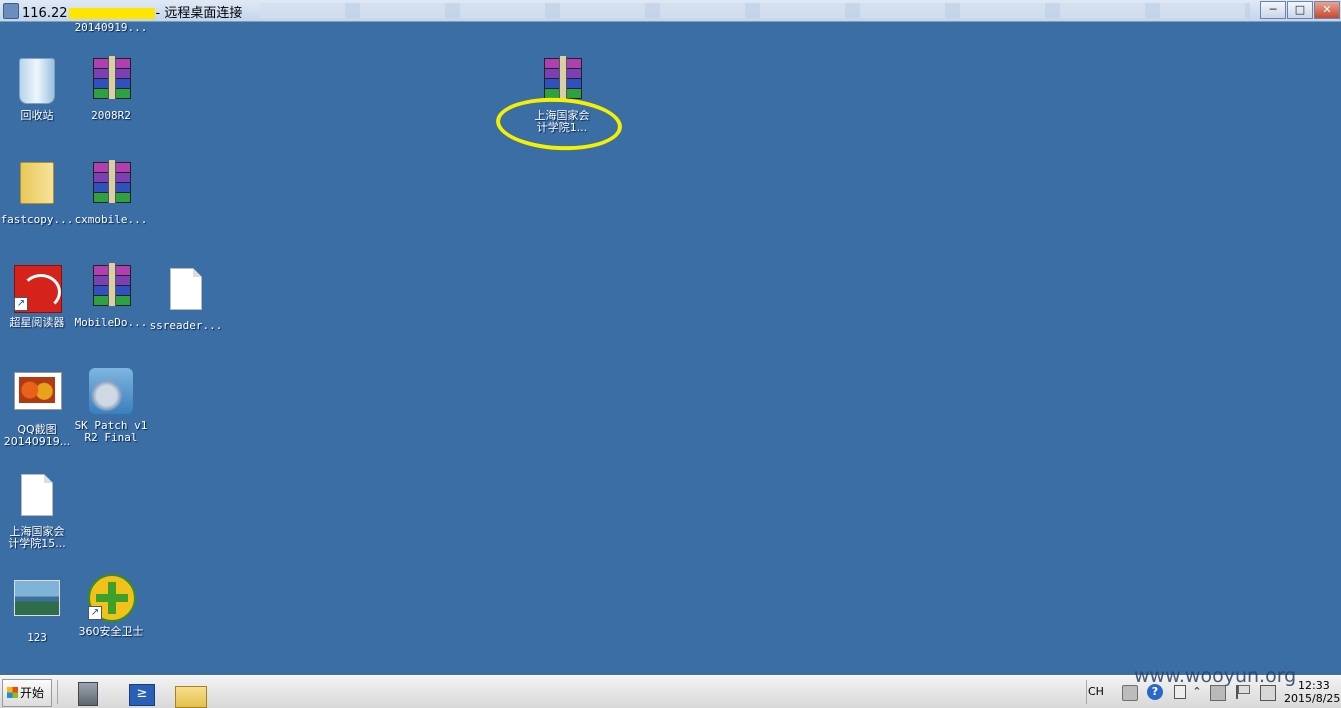 The height and width of the screenshot is (708, 1341). Describe the element at coordinates (37, 115) in the screenshot. I see `desktop-icon-label: 回收站` at that location.